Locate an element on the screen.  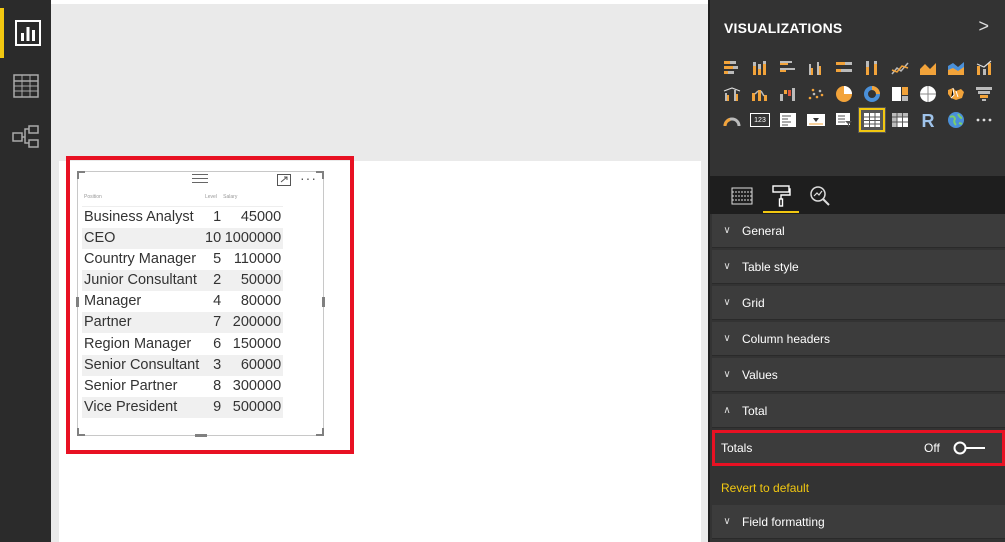
cell-level: 9 is located at coordinates (214, 408).